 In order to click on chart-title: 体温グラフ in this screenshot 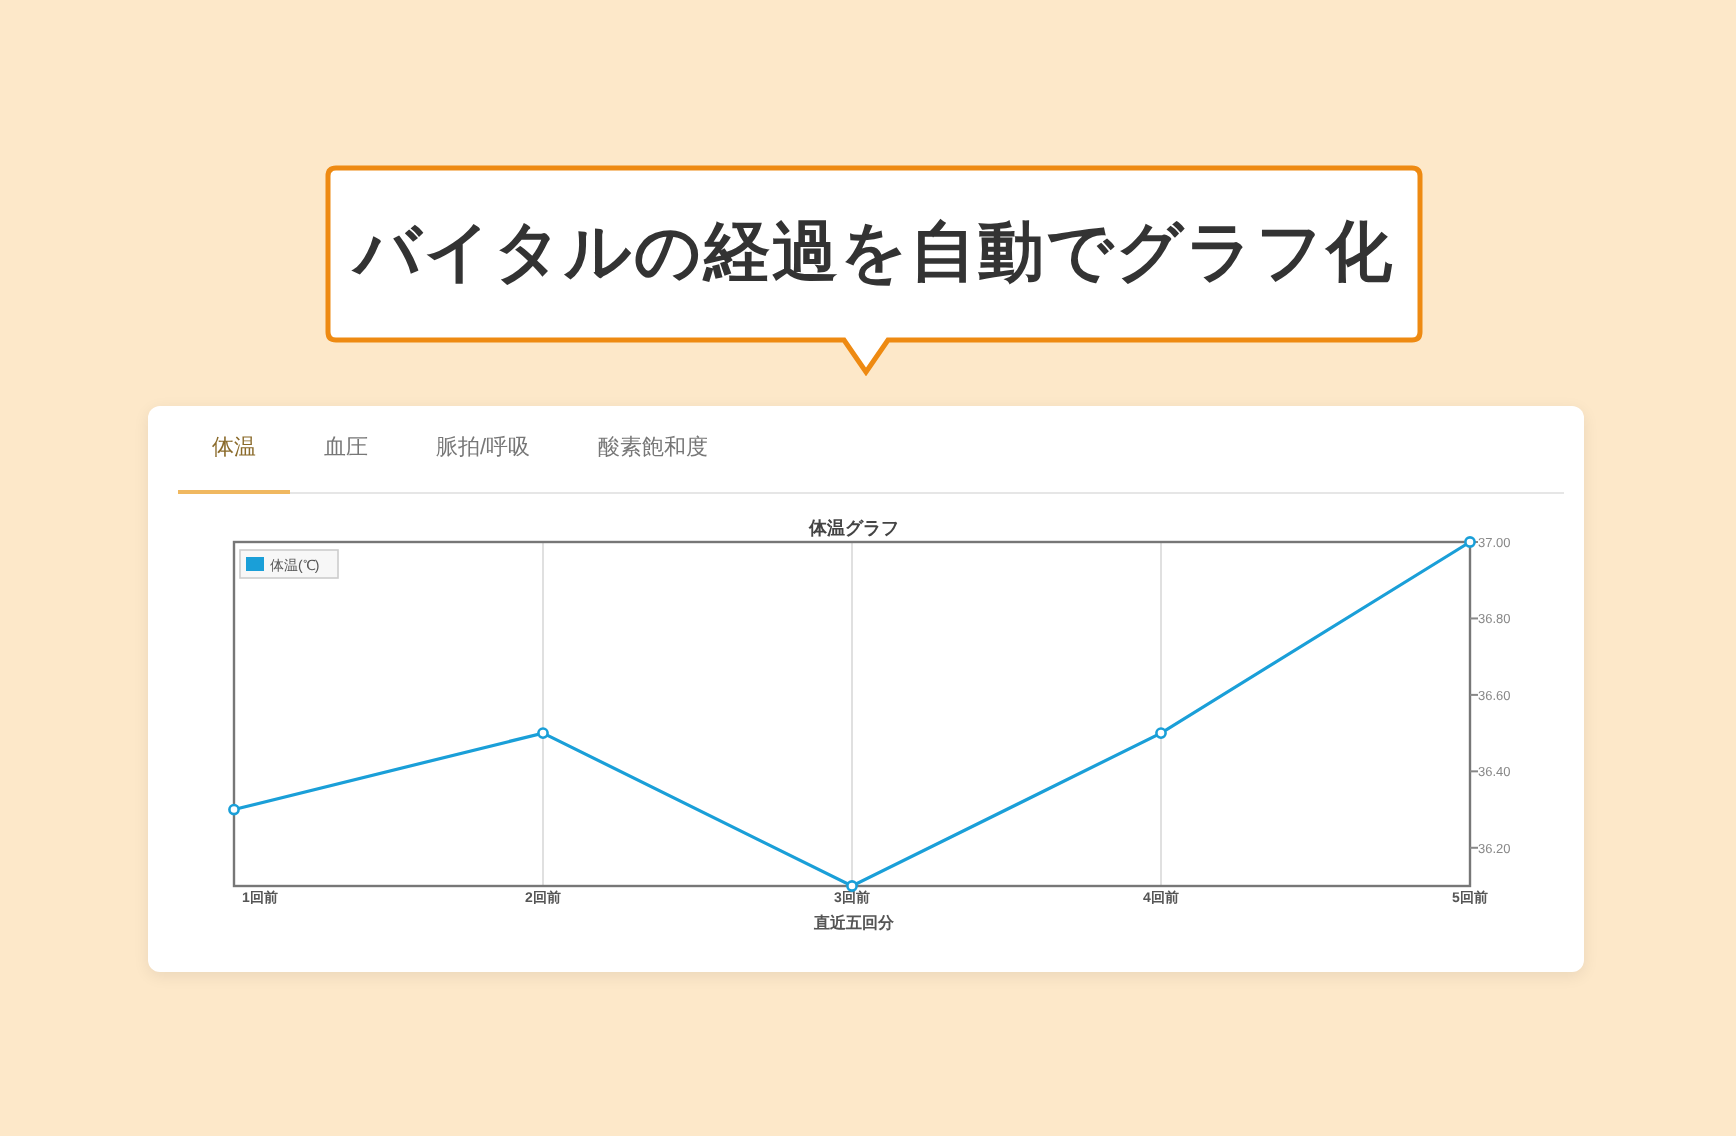, I will do `click(854, 528)`.